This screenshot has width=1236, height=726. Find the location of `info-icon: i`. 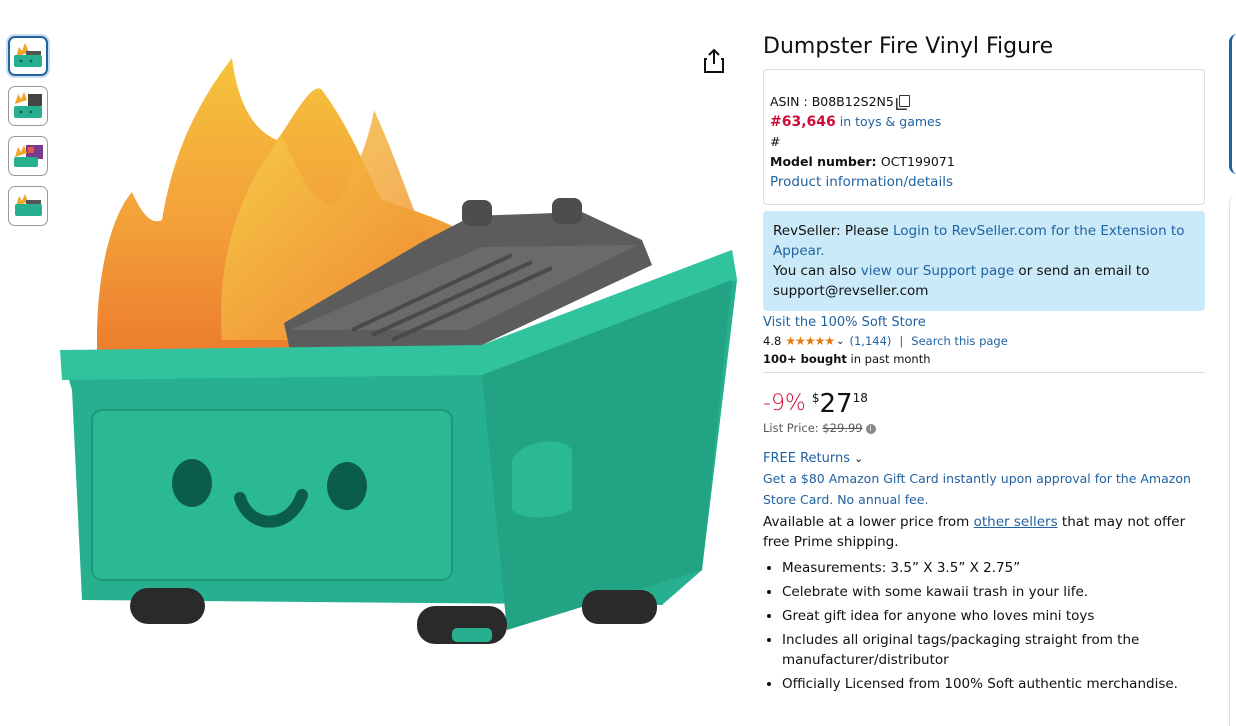

info-icon: i is located at coordinates (870, 428).